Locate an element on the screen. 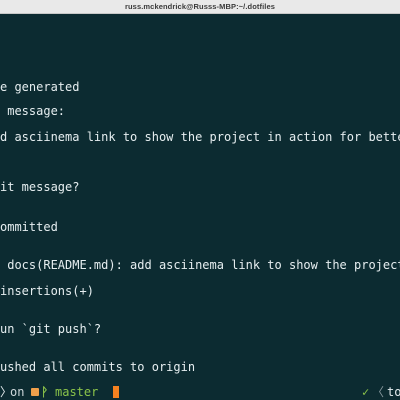  shell-icon is located at coordinates (35, 392).